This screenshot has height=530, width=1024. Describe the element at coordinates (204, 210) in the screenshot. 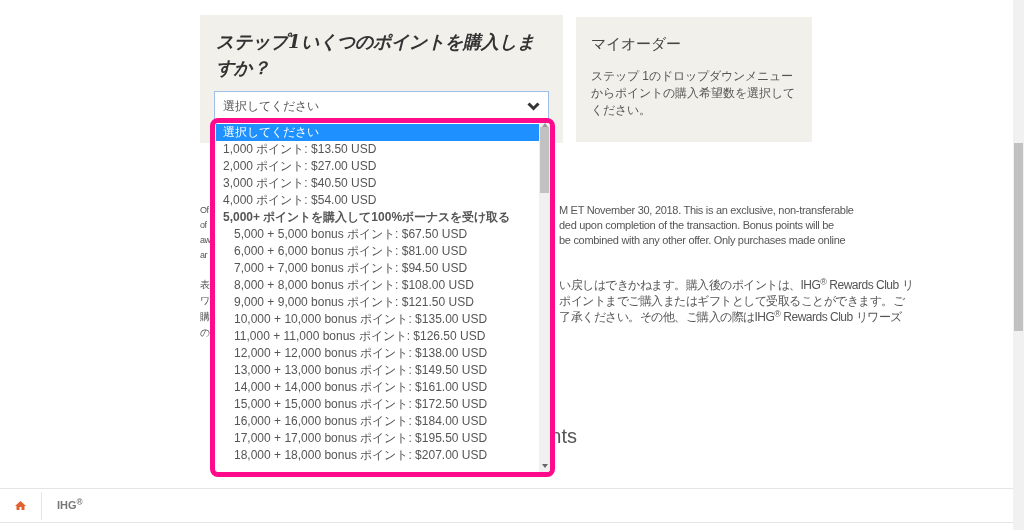

I see `paragraph-fragment: Of` at that location.